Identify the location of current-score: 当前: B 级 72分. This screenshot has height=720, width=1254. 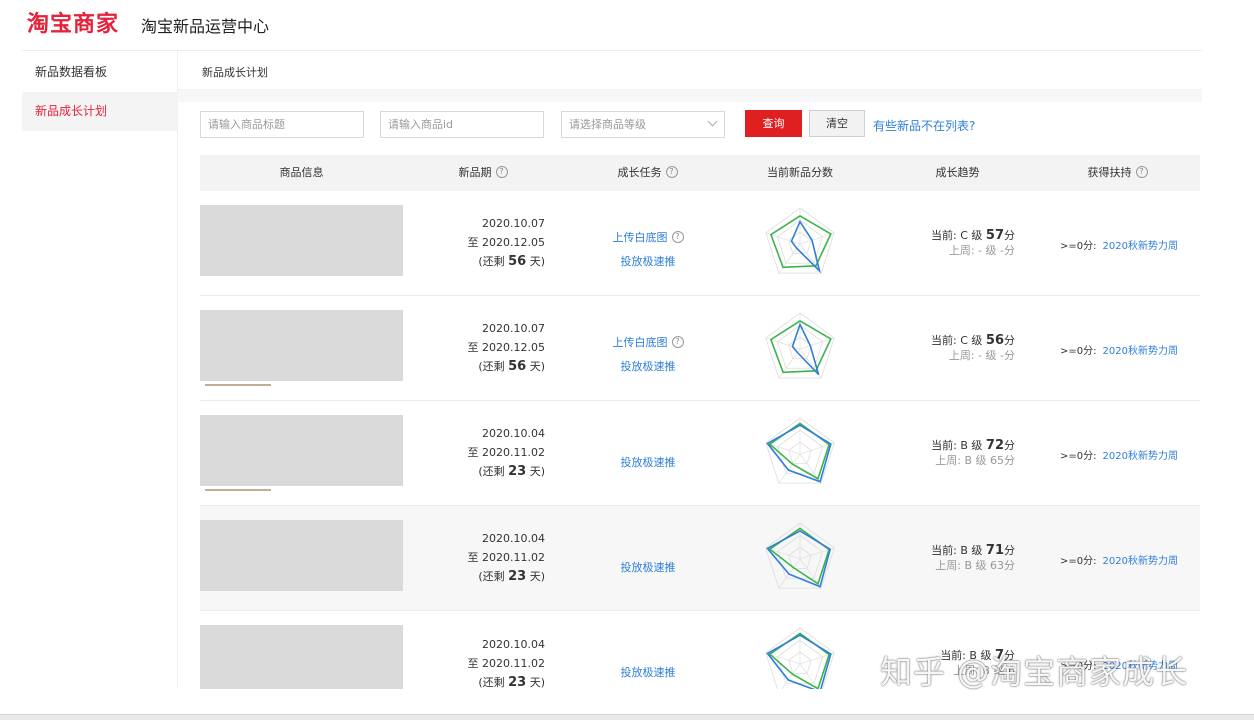
(973, 445).